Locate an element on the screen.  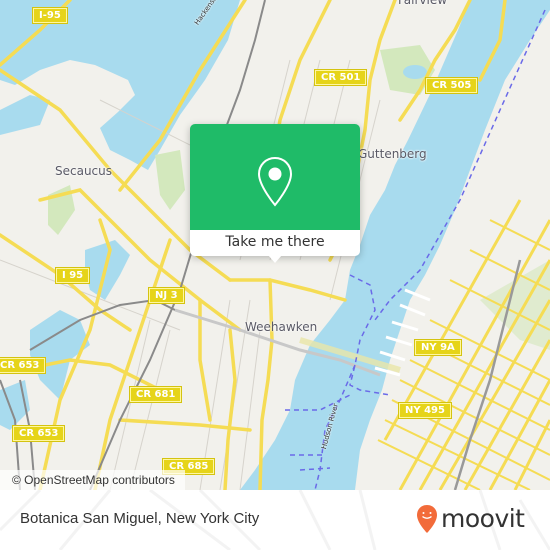
road-shield-ny495: NY 495 is located at coordinates (425, 410).